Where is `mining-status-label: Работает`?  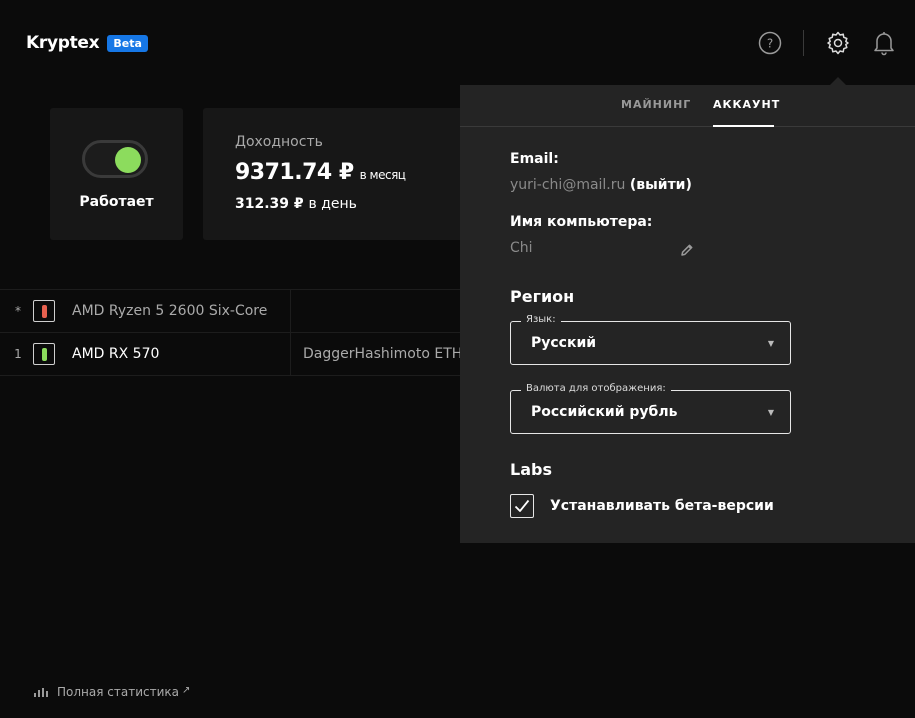
mining-status-label: Работает is located at coordinates (116, 202).